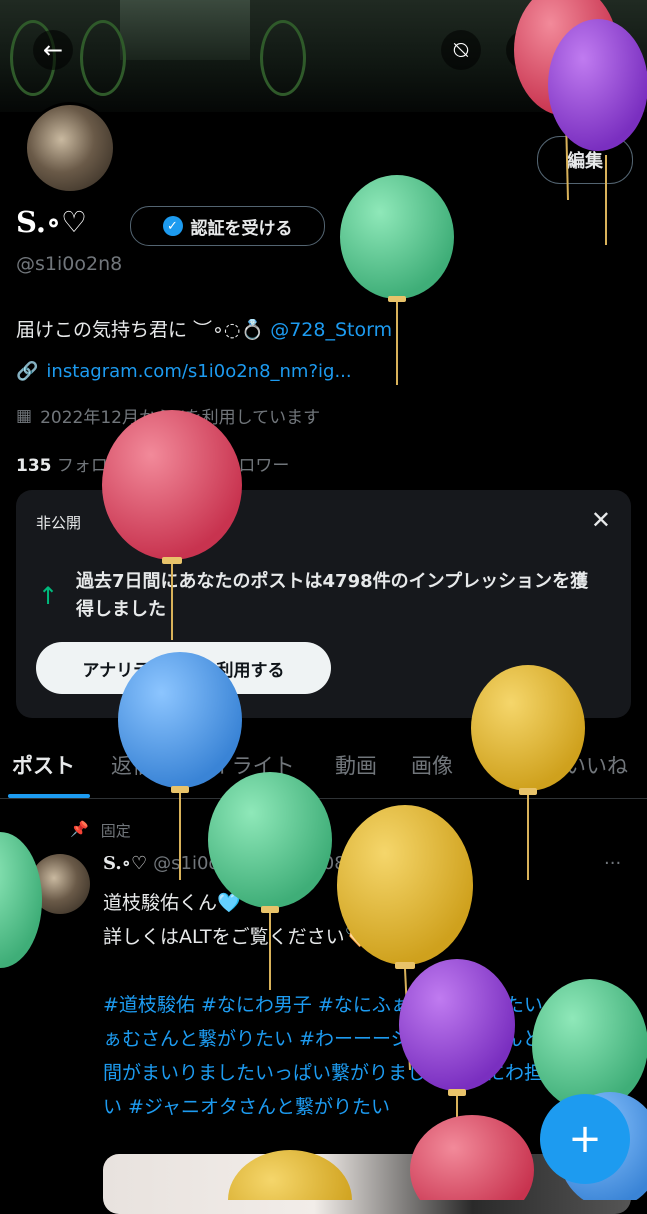  Describe the element at coordinates (597, 132) in the screenshot. I see `balloon-purple` at that location.